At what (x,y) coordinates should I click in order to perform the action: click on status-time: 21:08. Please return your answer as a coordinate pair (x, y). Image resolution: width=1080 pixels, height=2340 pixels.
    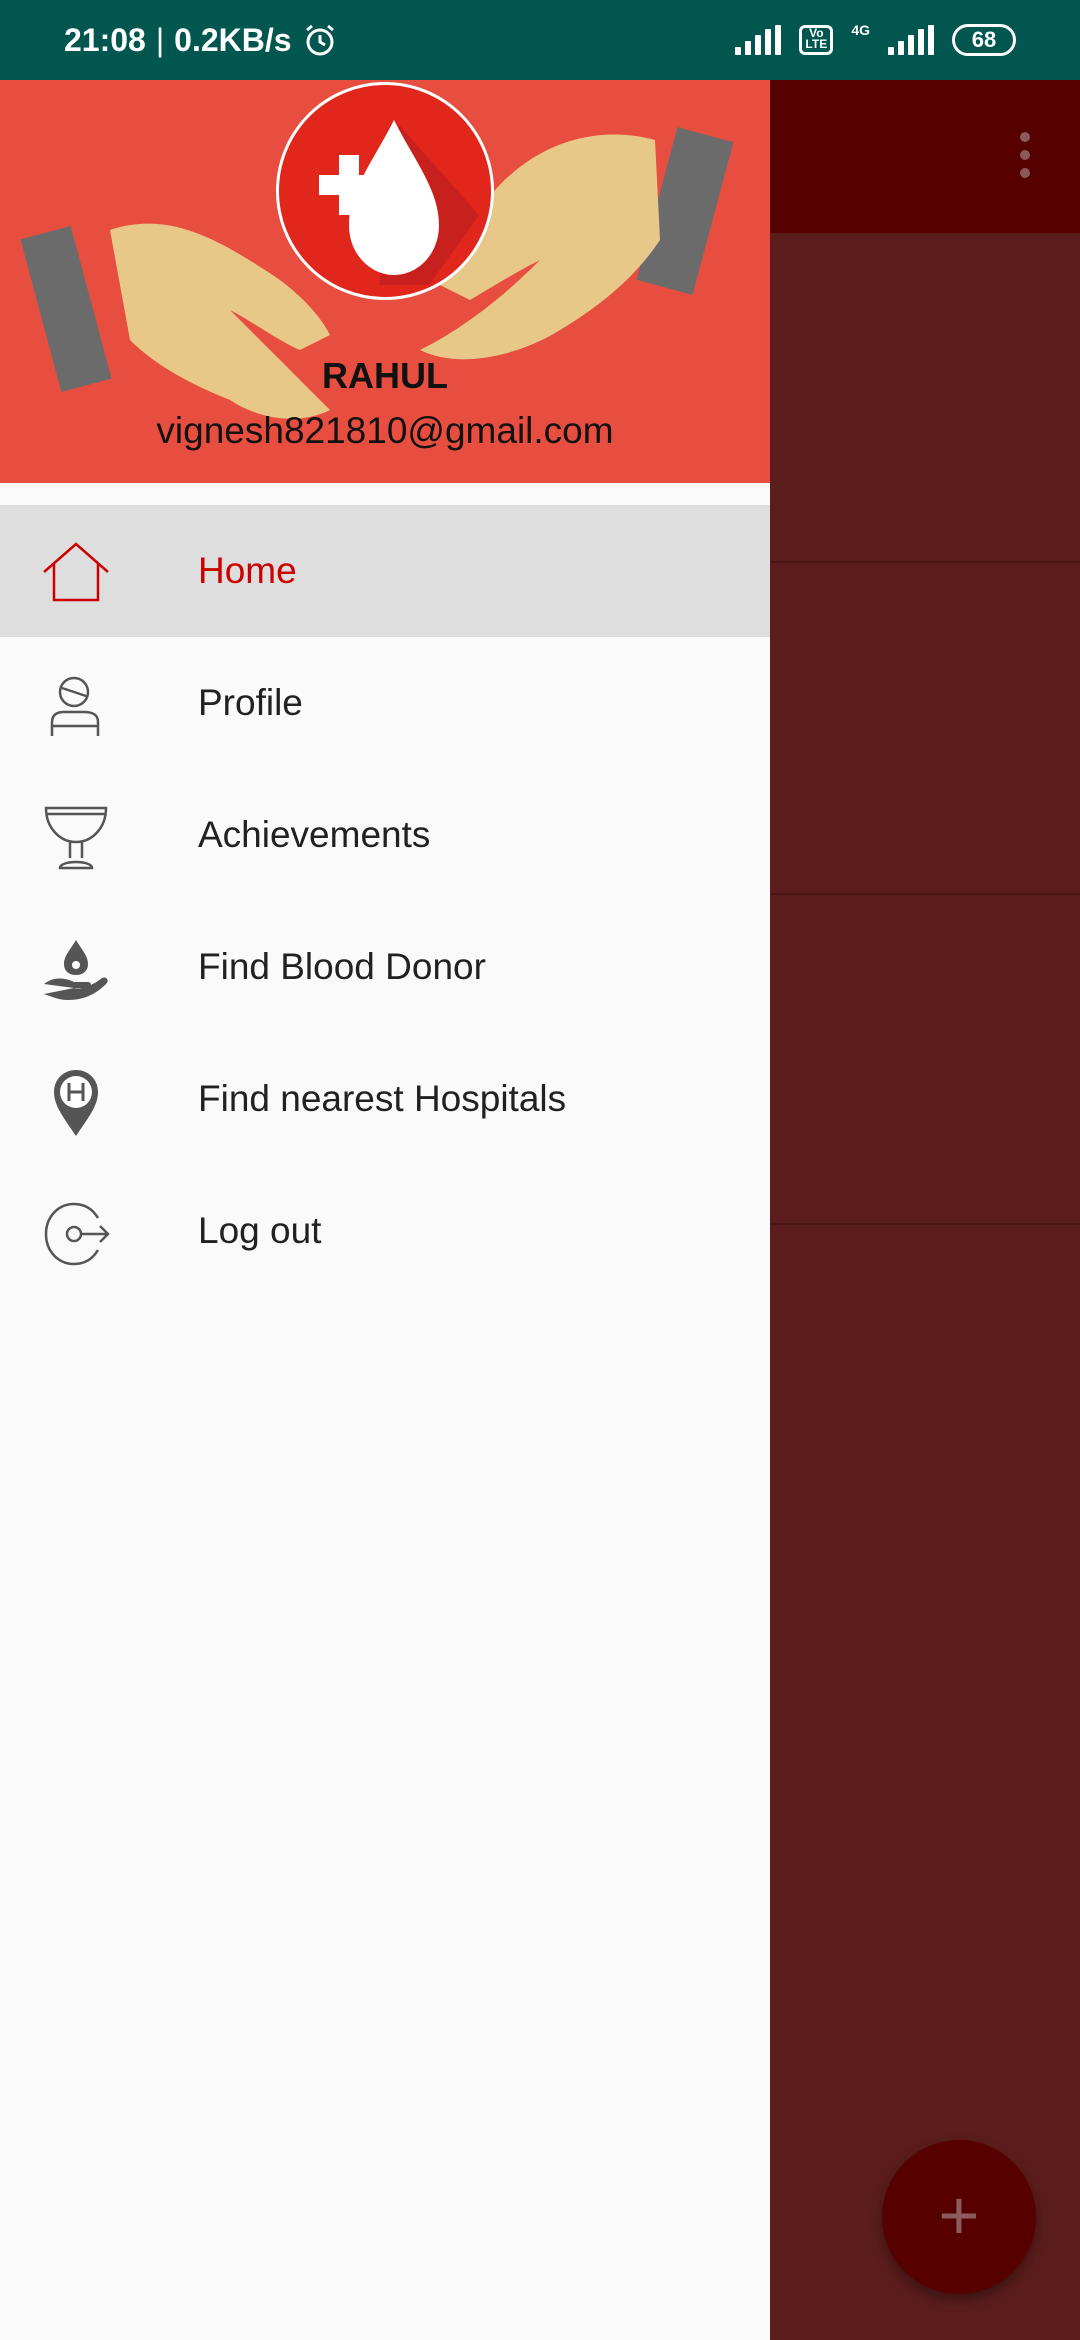
    Looking at the image, I should click on (105, 39).